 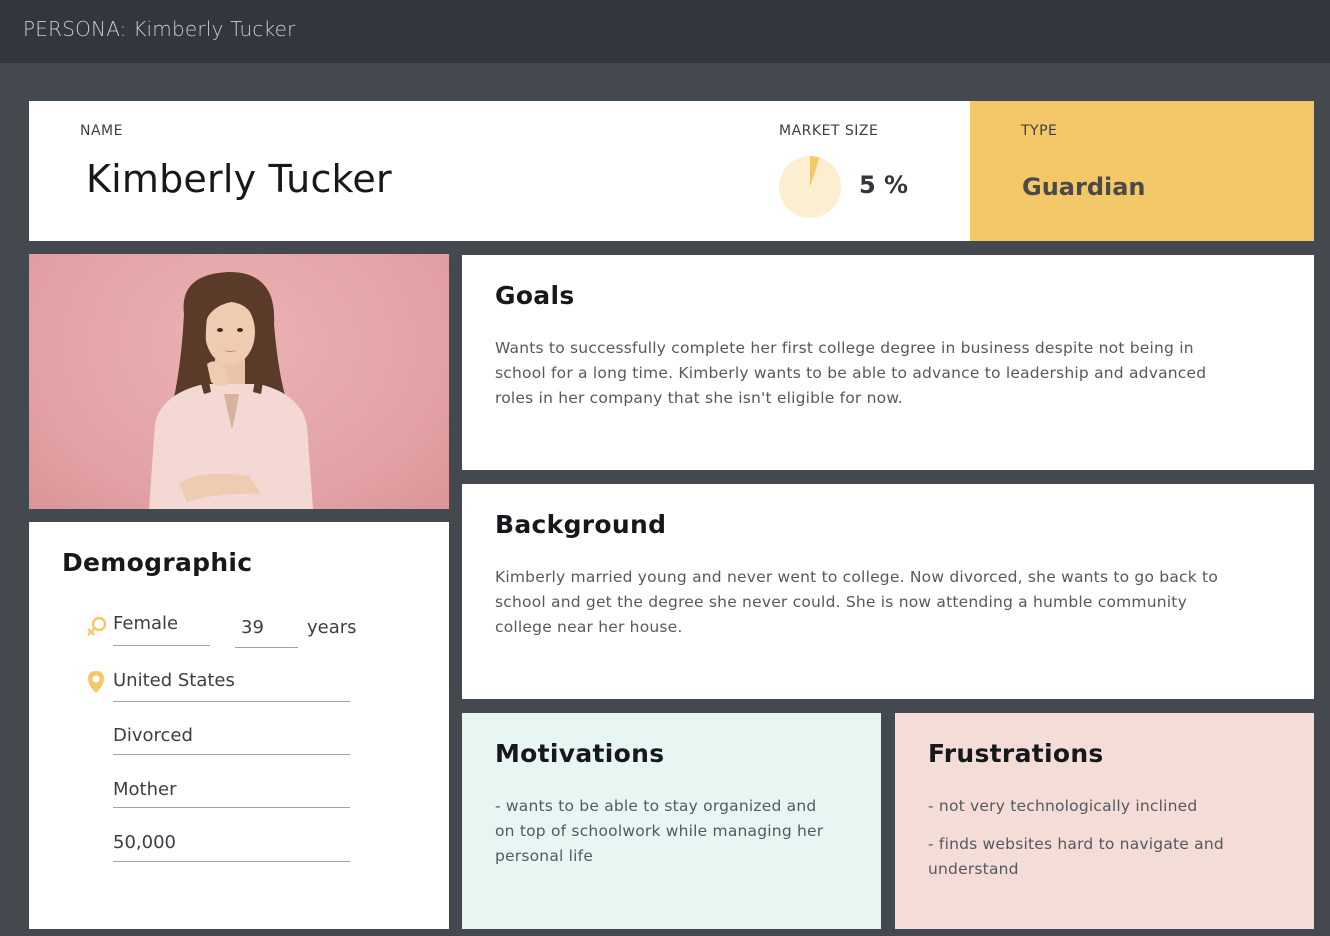 I want to click on gender-underline, so click(x=161, y=645).